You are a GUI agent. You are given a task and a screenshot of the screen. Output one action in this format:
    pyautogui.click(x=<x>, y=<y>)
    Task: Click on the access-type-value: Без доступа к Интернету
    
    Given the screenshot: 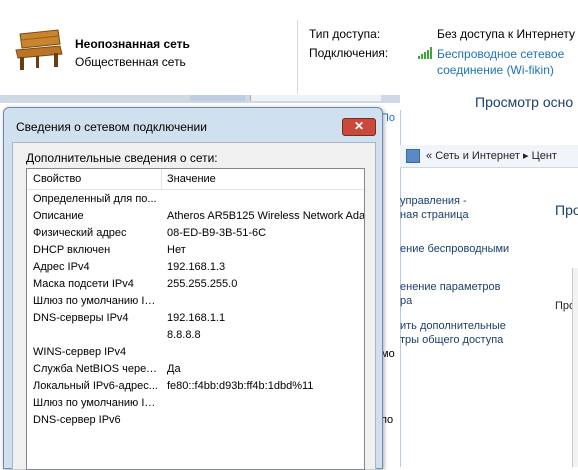 What is the action you would take?
    pyautogui.click(x=506, y=34)
    